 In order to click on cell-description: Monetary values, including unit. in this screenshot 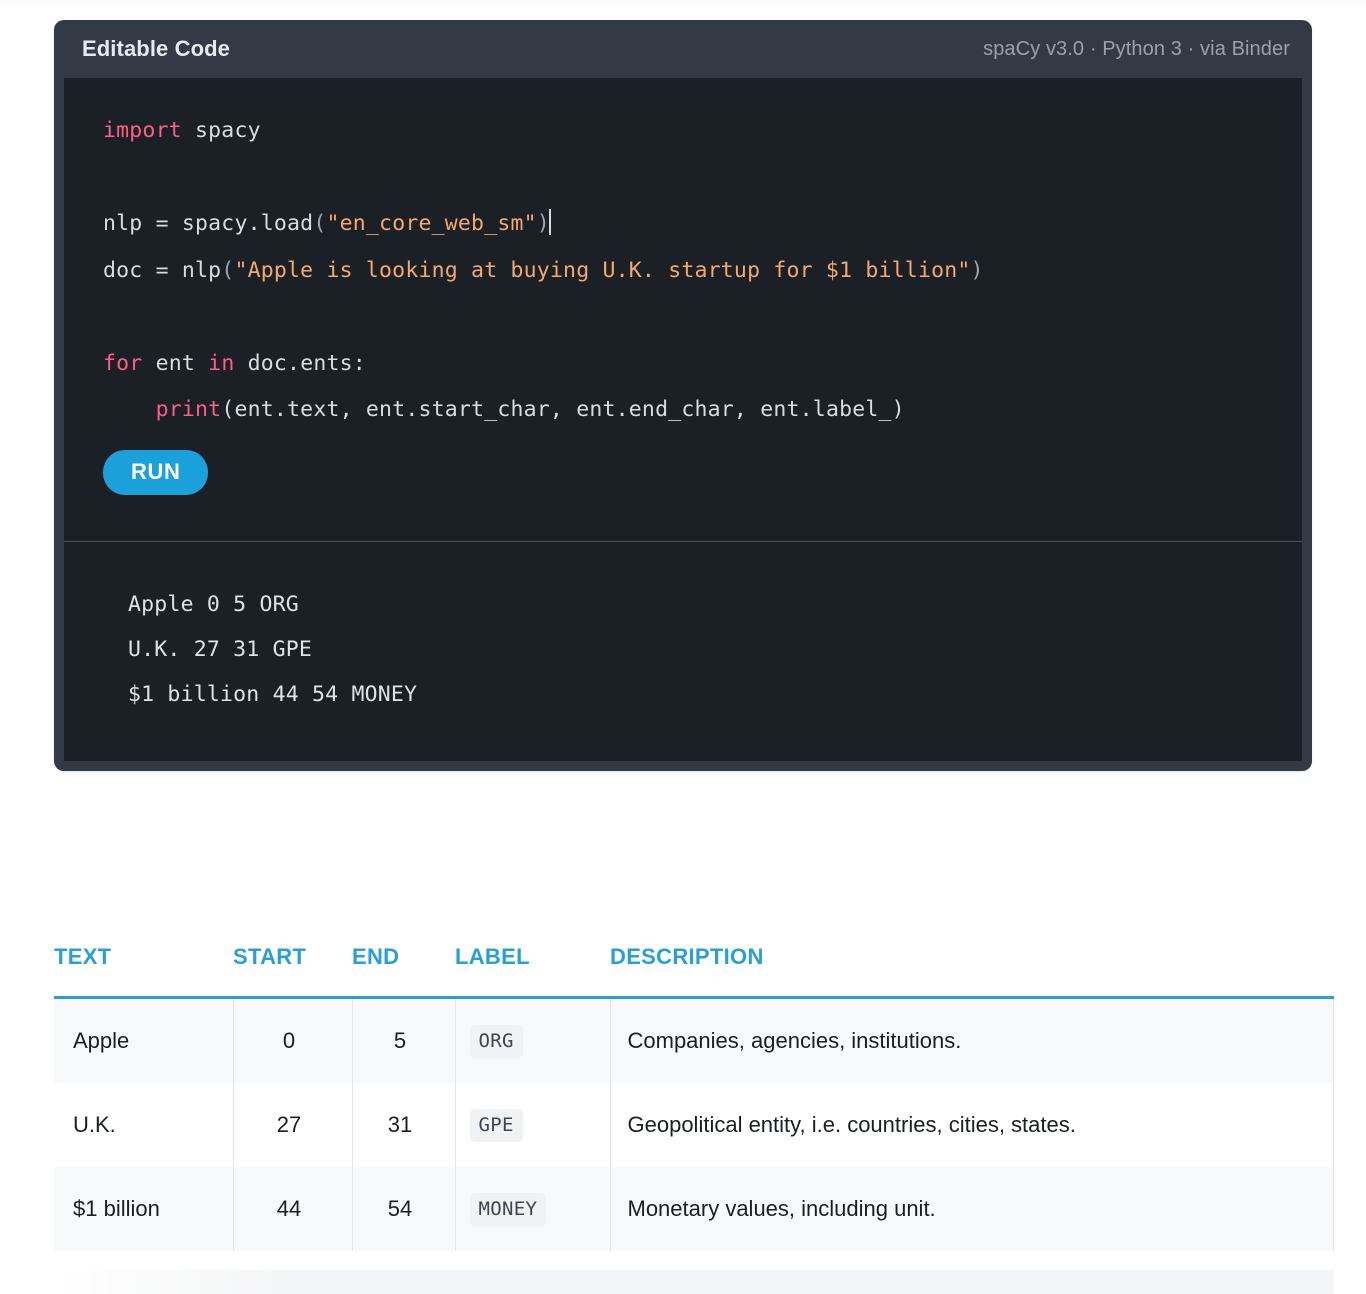, I will do `click(972, 1209)`.